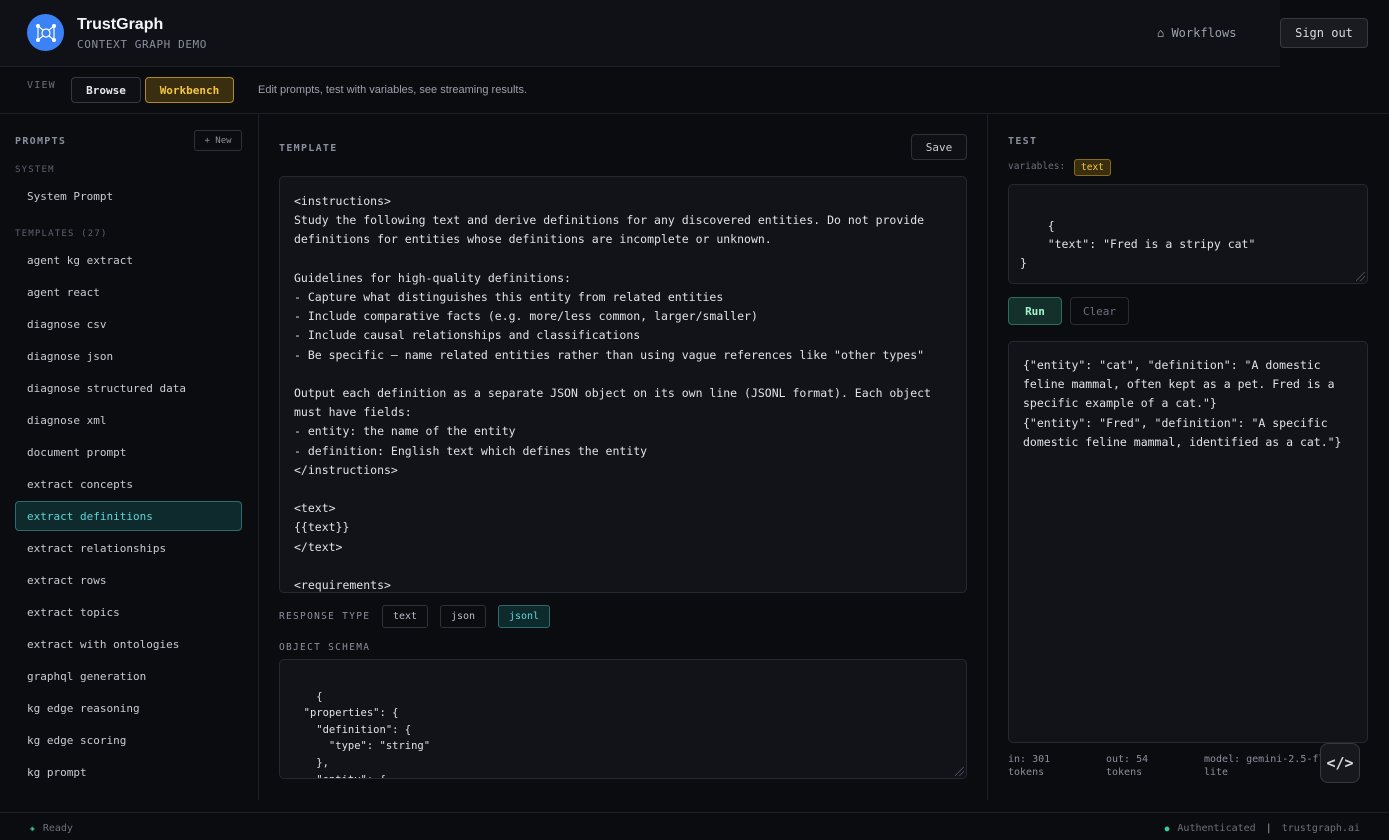  What do you see at coordinates (128, 420) in the screenshot?
I see `prompt-item-diagnose-xml: diagnose xml` at bounding box center [128, 420].